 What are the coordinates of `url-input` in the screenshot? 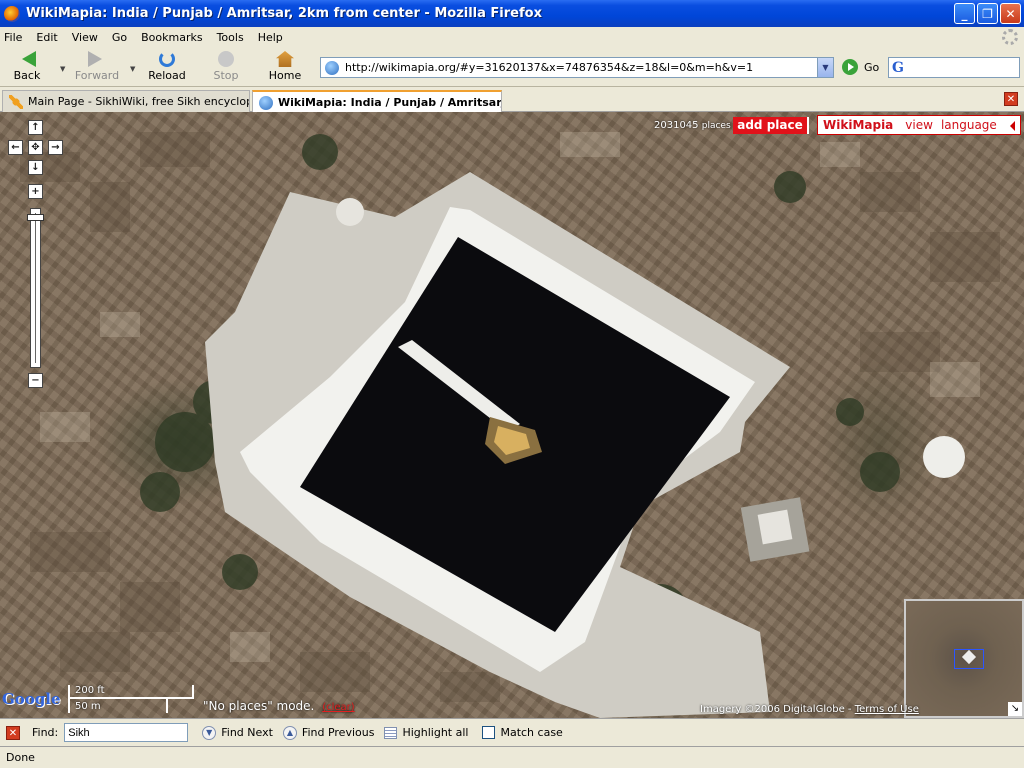 It's located at (581, 67).